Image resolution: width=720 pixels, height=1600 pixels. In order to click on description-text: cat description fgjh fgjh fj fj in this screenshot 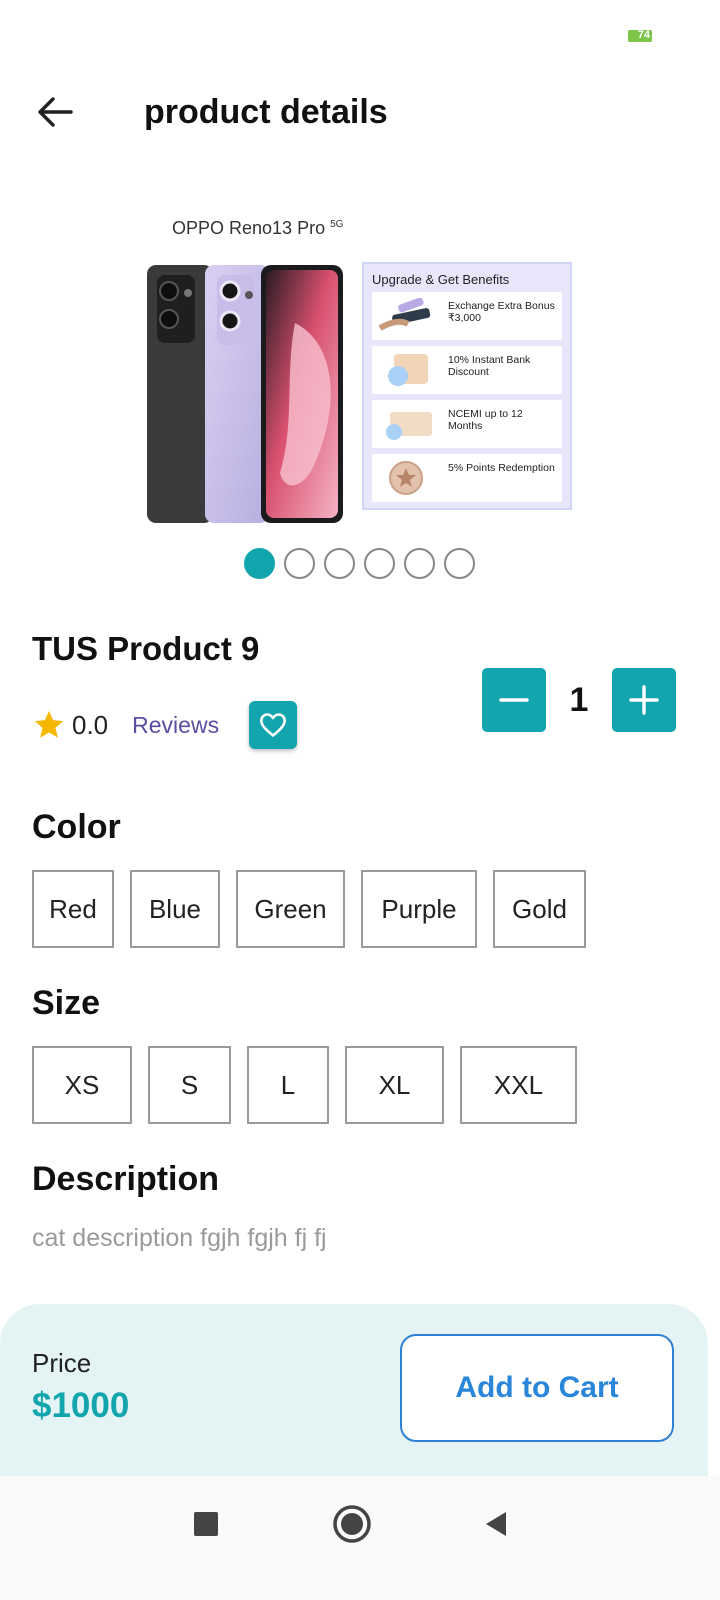, I will do `click(179, 1238)`.